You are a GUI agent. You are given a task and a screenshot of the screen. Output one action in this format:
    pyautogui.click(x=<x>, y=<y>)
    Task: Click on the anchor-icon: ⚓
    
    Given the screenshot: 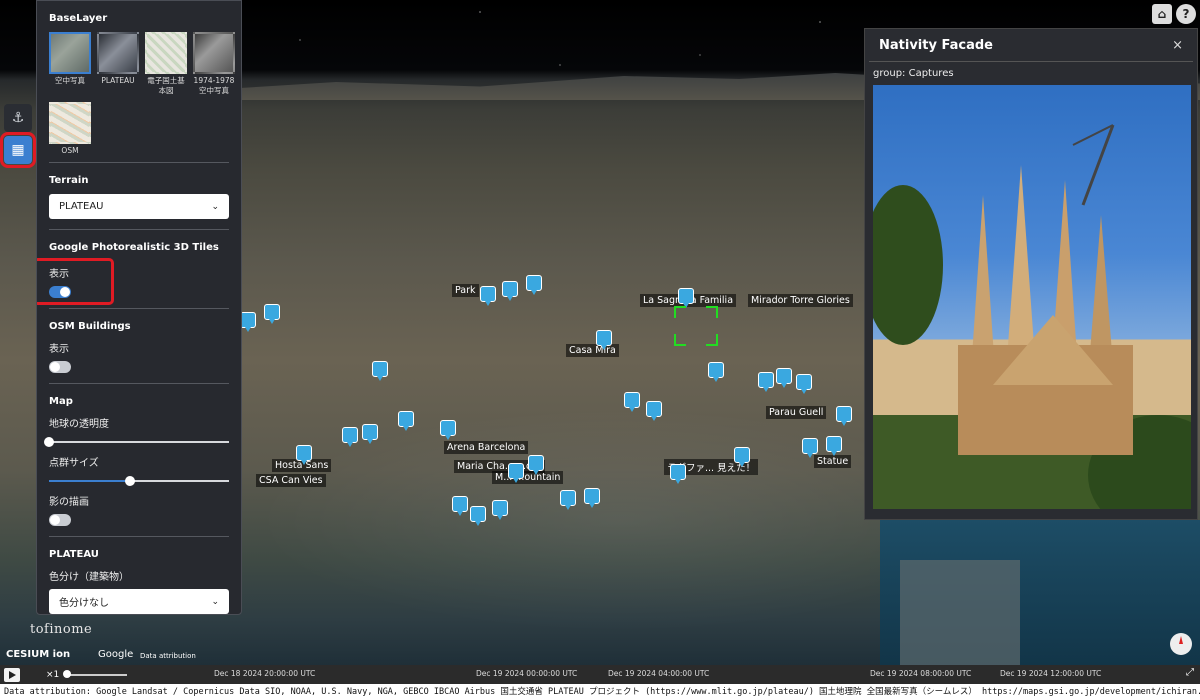 What is the action you would take?
    pyautogui.click(x=18, y=118)
    